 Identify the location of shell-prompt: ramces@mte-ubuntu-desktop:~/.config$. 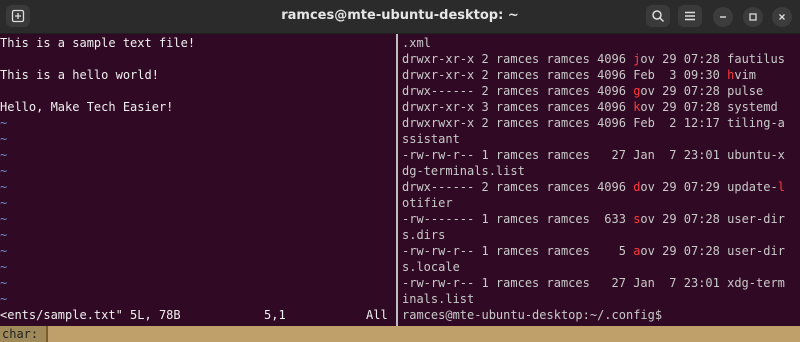
(532, 315).